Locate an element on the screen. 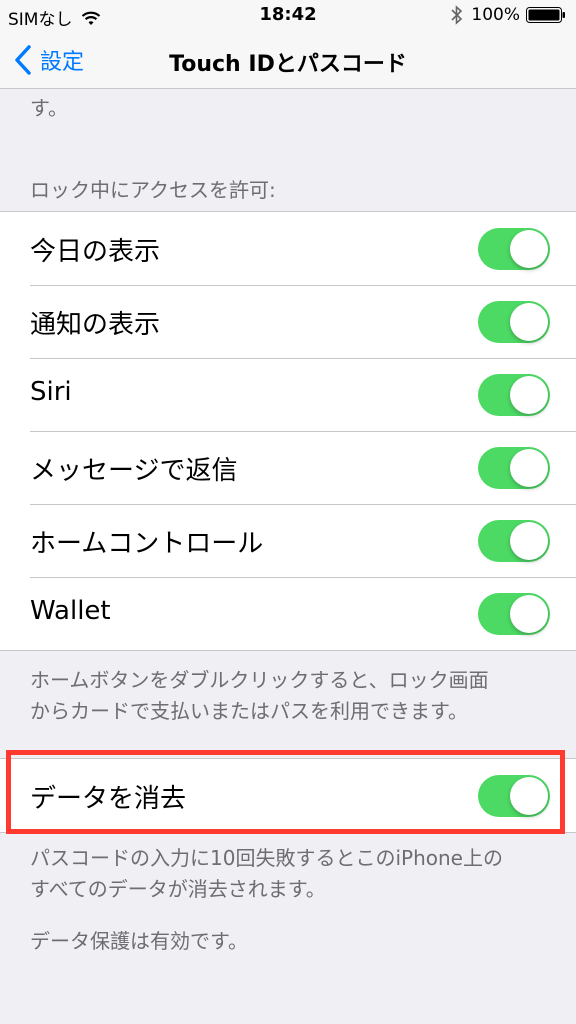 Image resolution: width=576 pixels, height=1024 pixels. list-item: メッセージで返信 is located at coordinates (288, 467).